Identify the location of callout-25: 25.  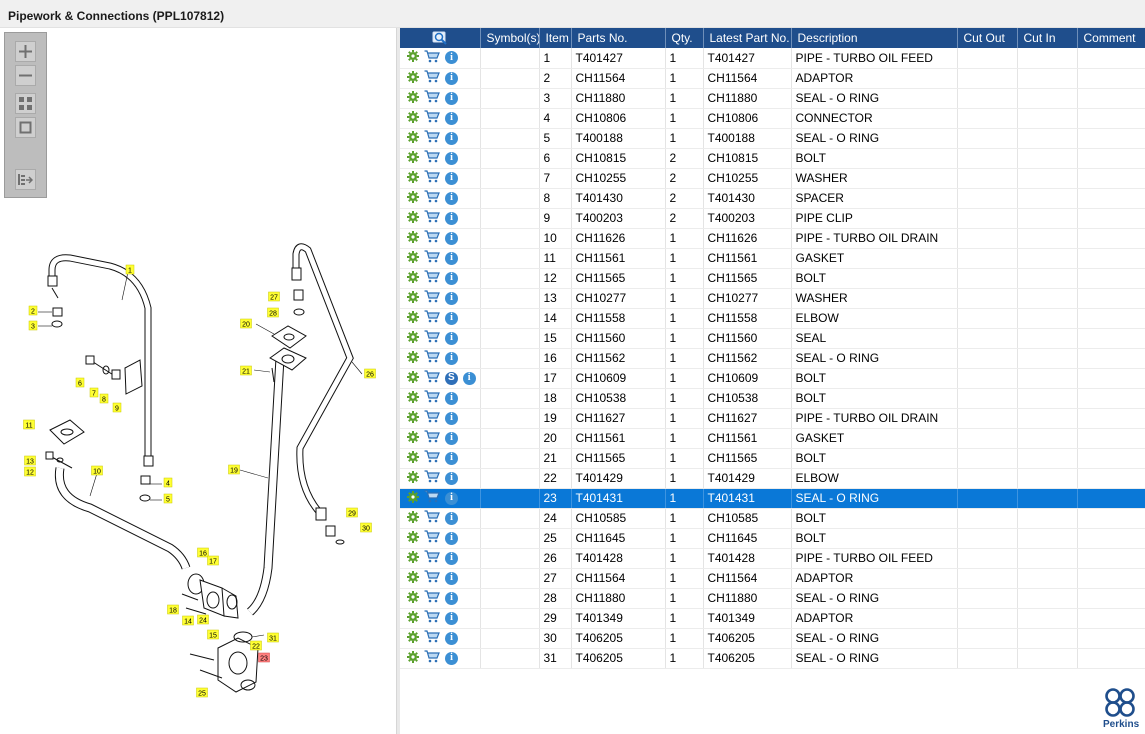
(202, 692).